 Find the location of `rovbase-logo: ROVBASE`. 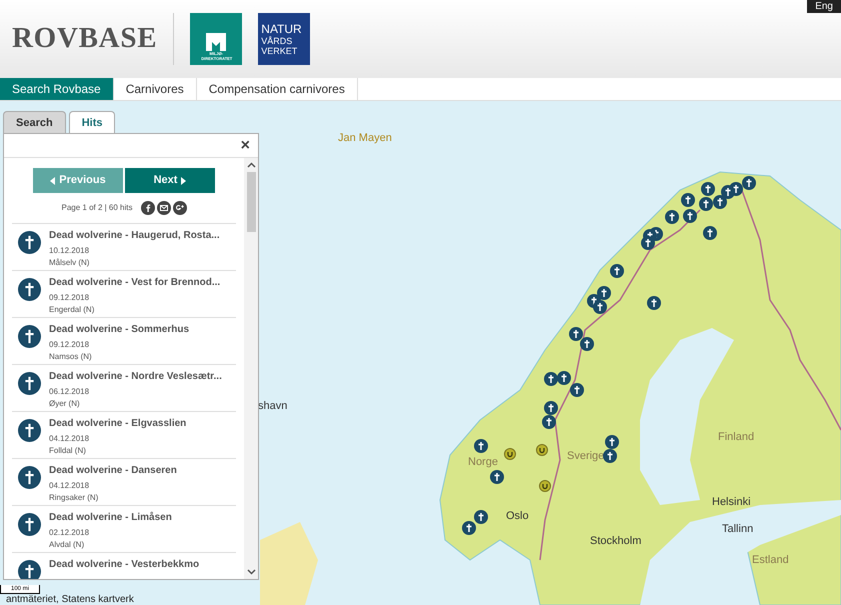

rovbase-logo: ROVBASE is located at coordinates (85, 38).